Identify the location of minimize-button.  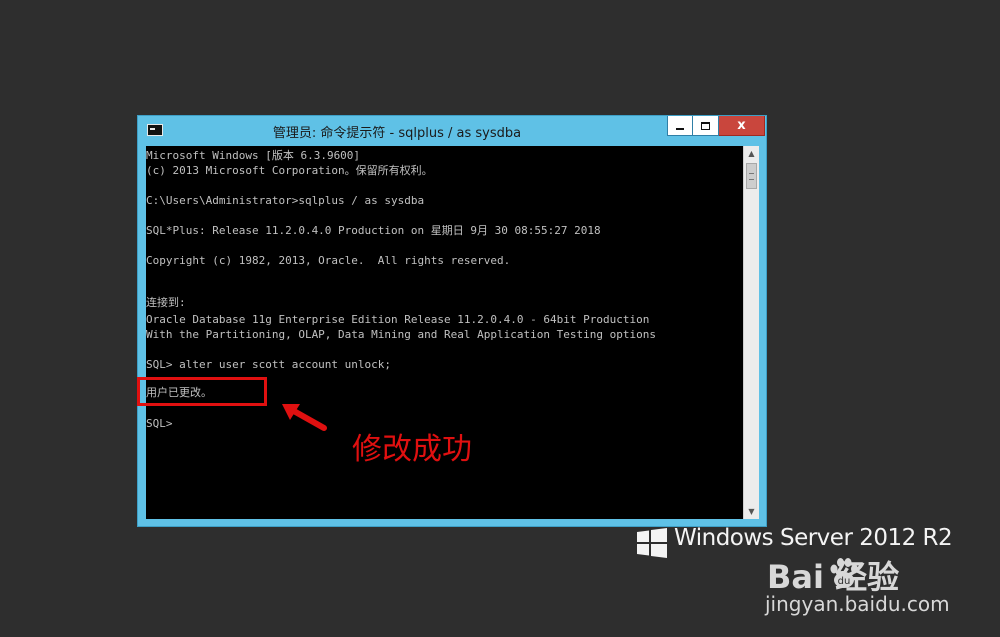
(680, 126).